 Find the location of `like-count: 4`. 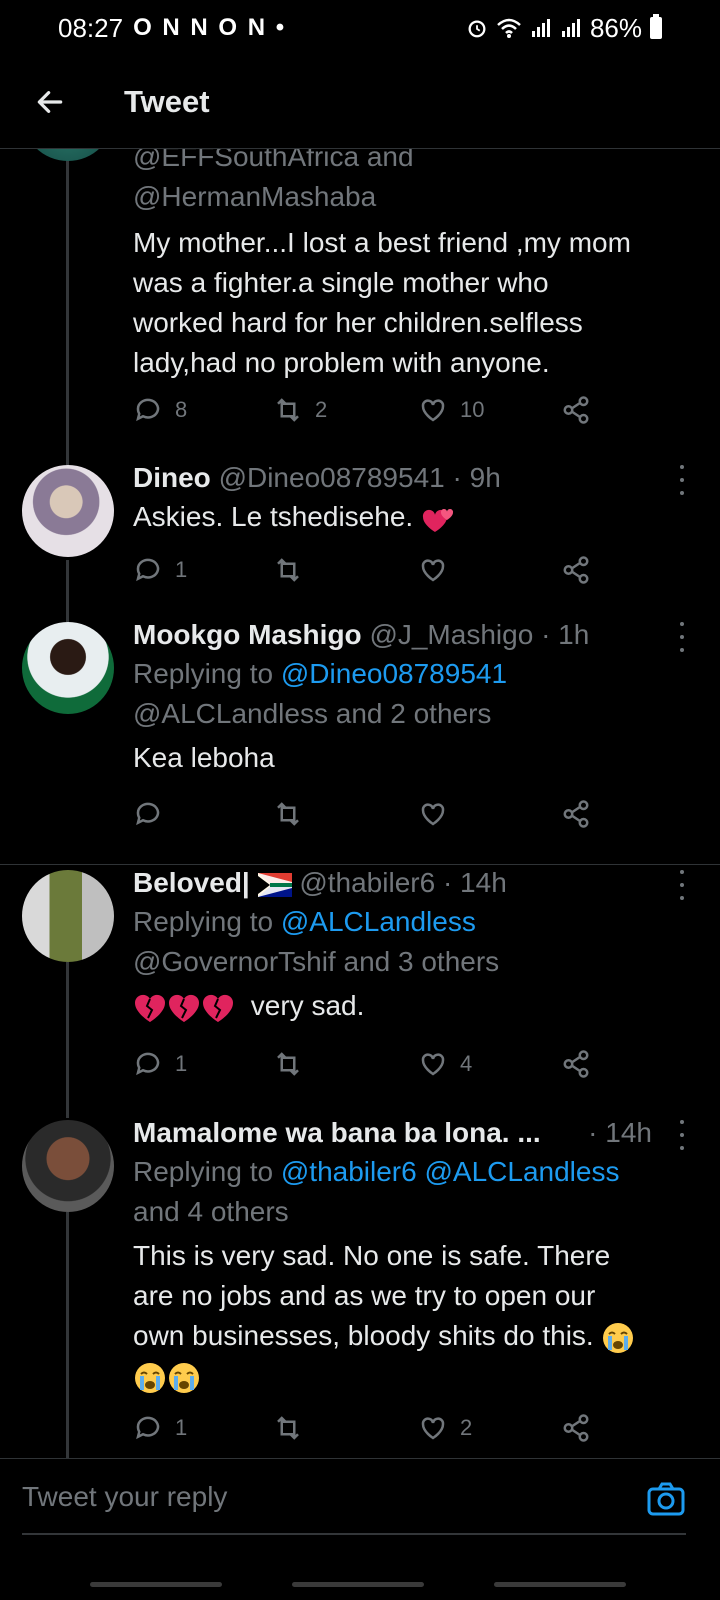

like-count: 4 is located at coordinates (466, 1063).